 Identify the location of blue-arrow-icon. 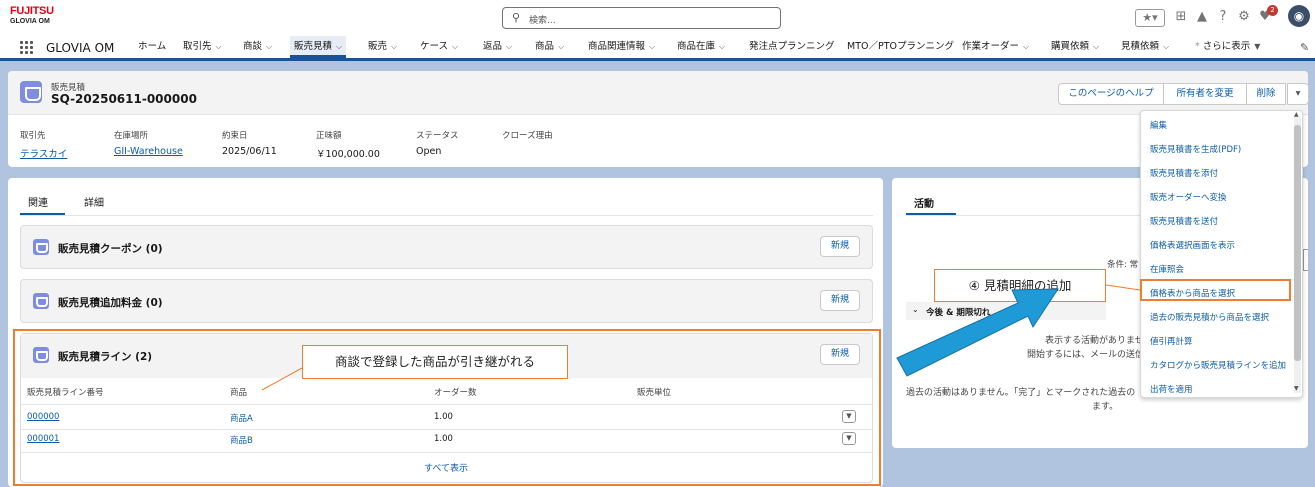
(977, 332).